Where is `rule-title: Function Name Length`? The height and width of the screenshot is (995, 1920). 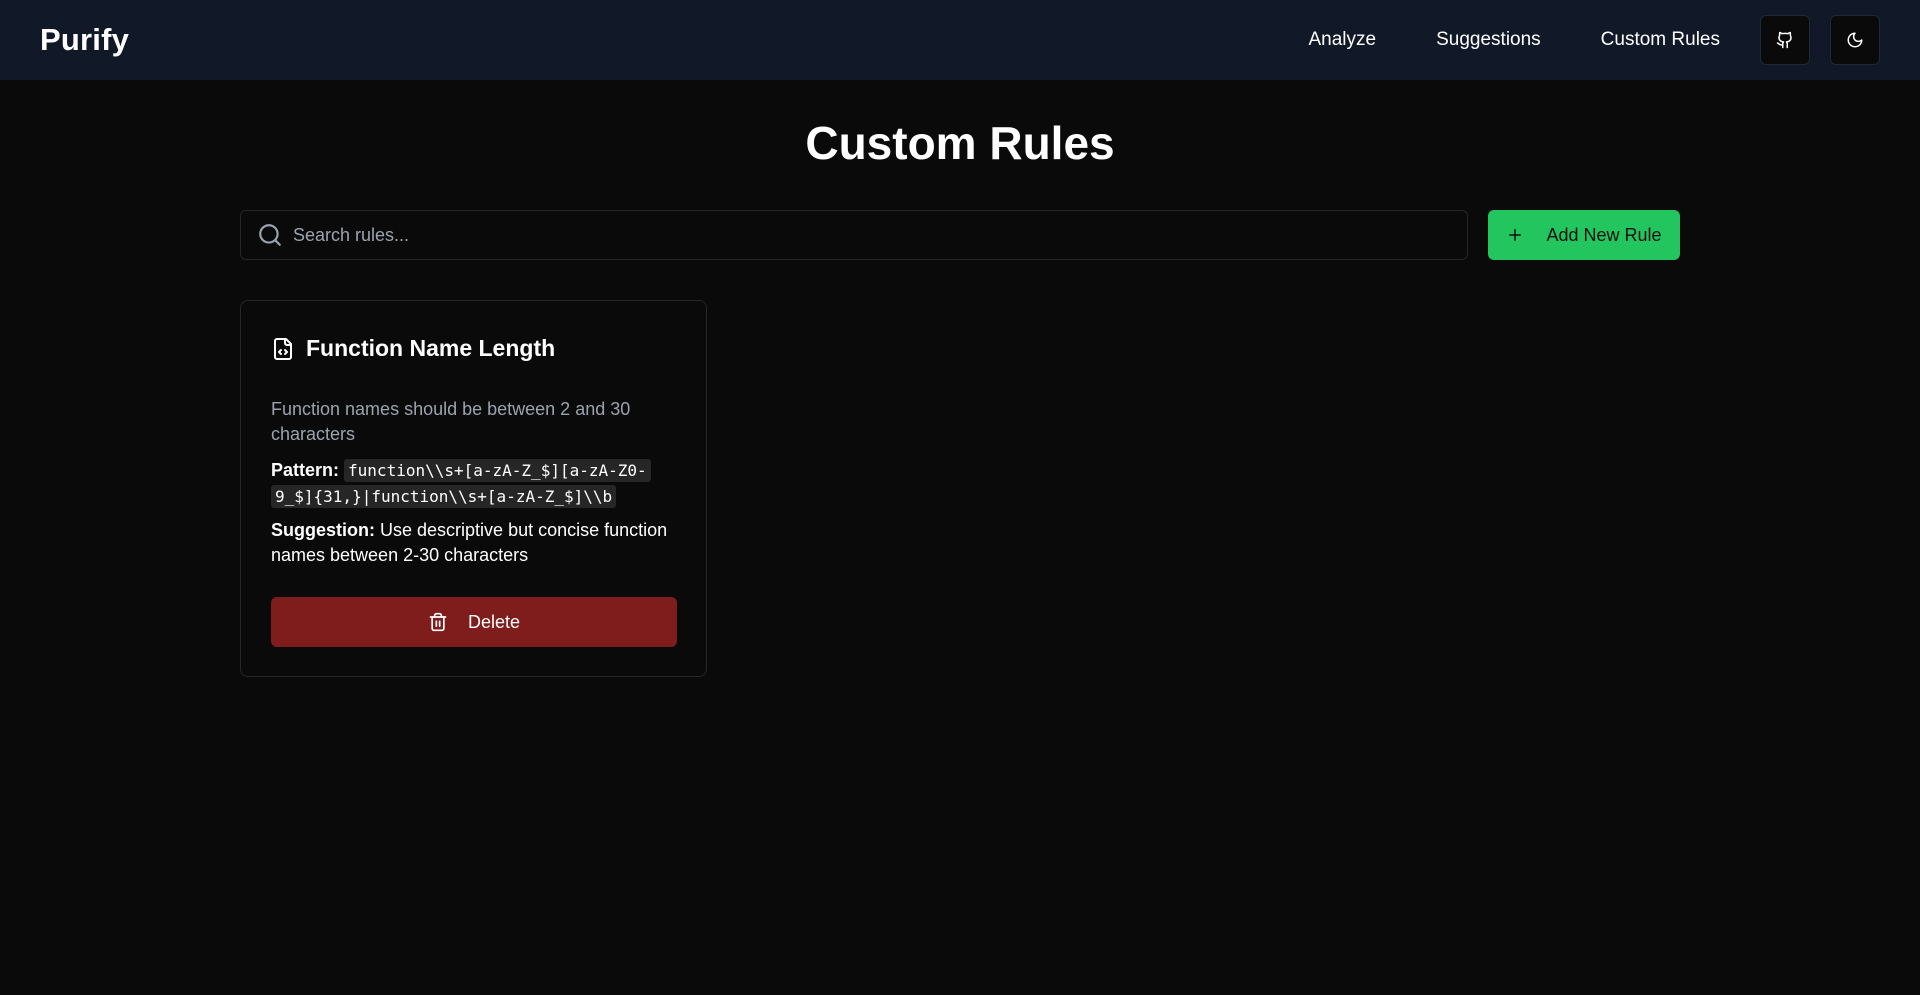 rule-title: Function Name Length is located at coordinates (431, 348).